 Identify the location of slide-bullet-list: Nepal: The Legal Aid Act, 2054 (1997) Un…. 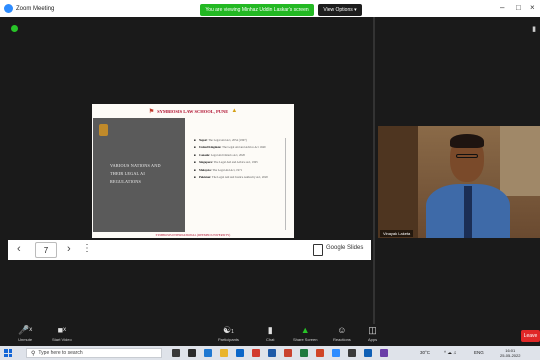
(236, 160).